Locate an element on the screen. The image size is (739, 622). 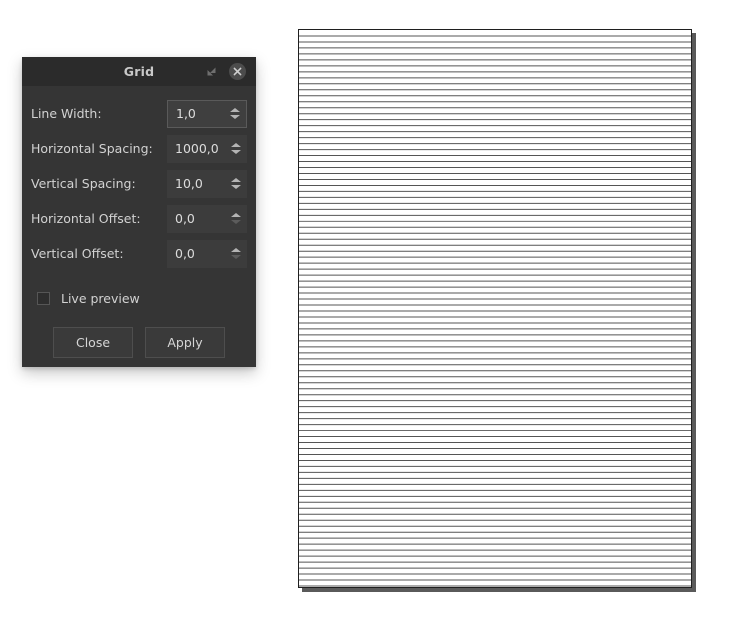
vertical-offset-decrement-icon is located at coordinates (235, 257).